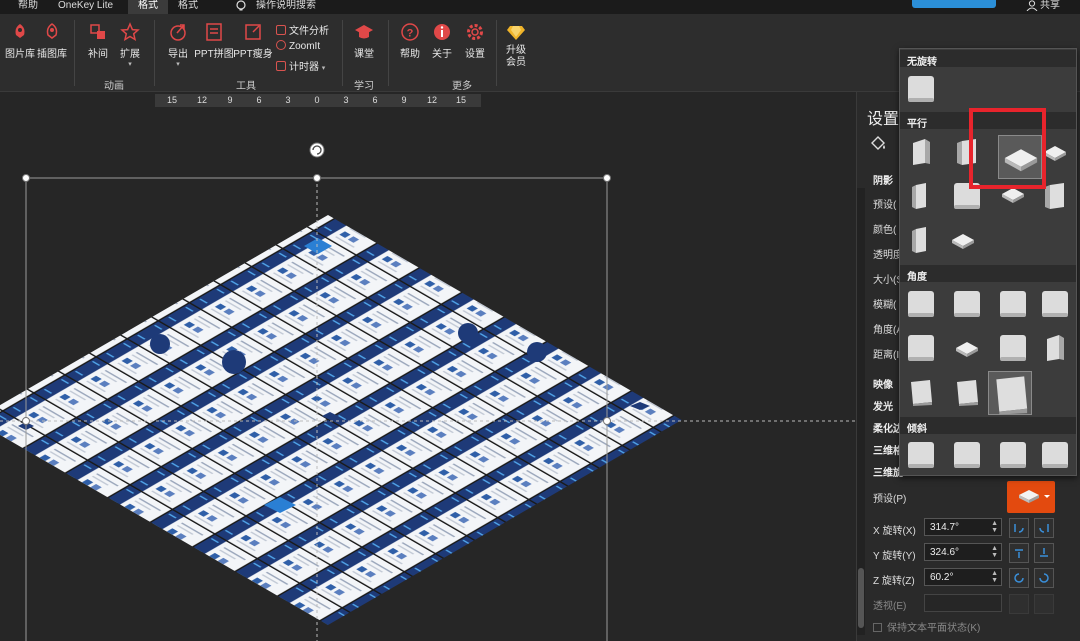 This screenshot has height=641, width=1080. What do you see at coordinates (302, 29) in the screenshot?
I see `file-analysis-button: 文件分析` at bounding box center [302, 29].